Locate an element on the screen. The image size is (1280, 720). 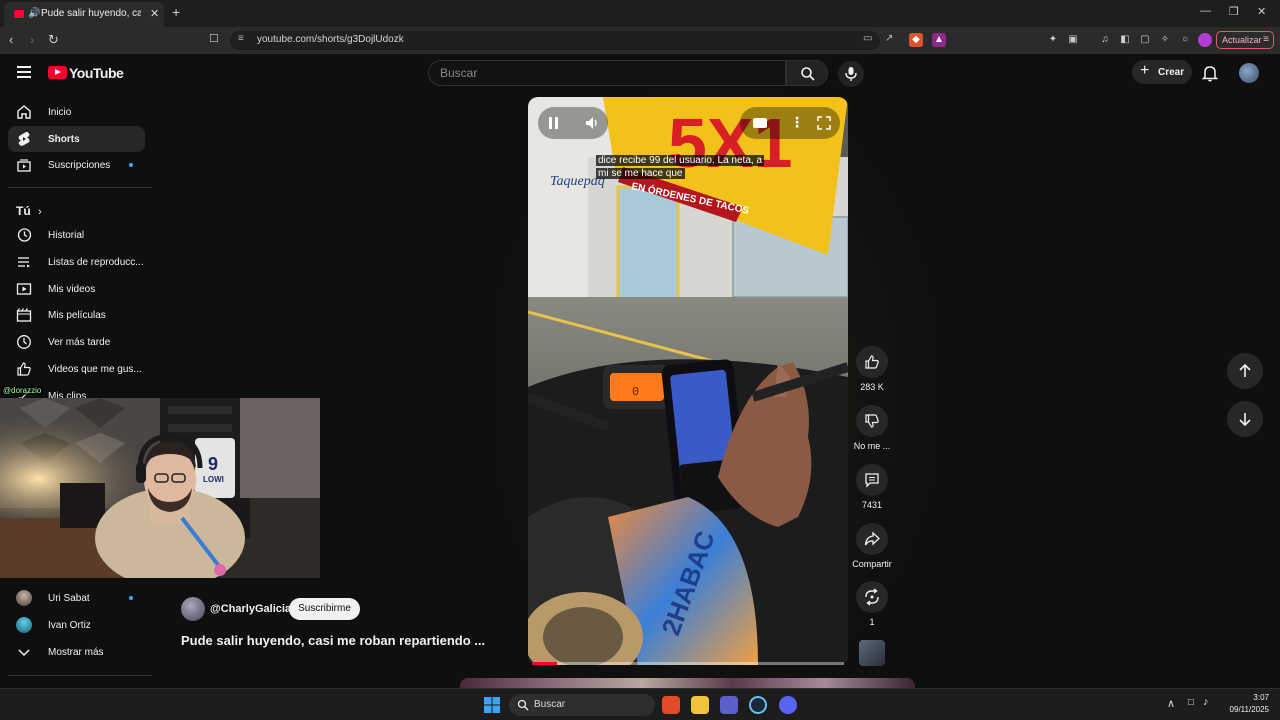
plus-icon: + is located at coordinates (1145, 70).